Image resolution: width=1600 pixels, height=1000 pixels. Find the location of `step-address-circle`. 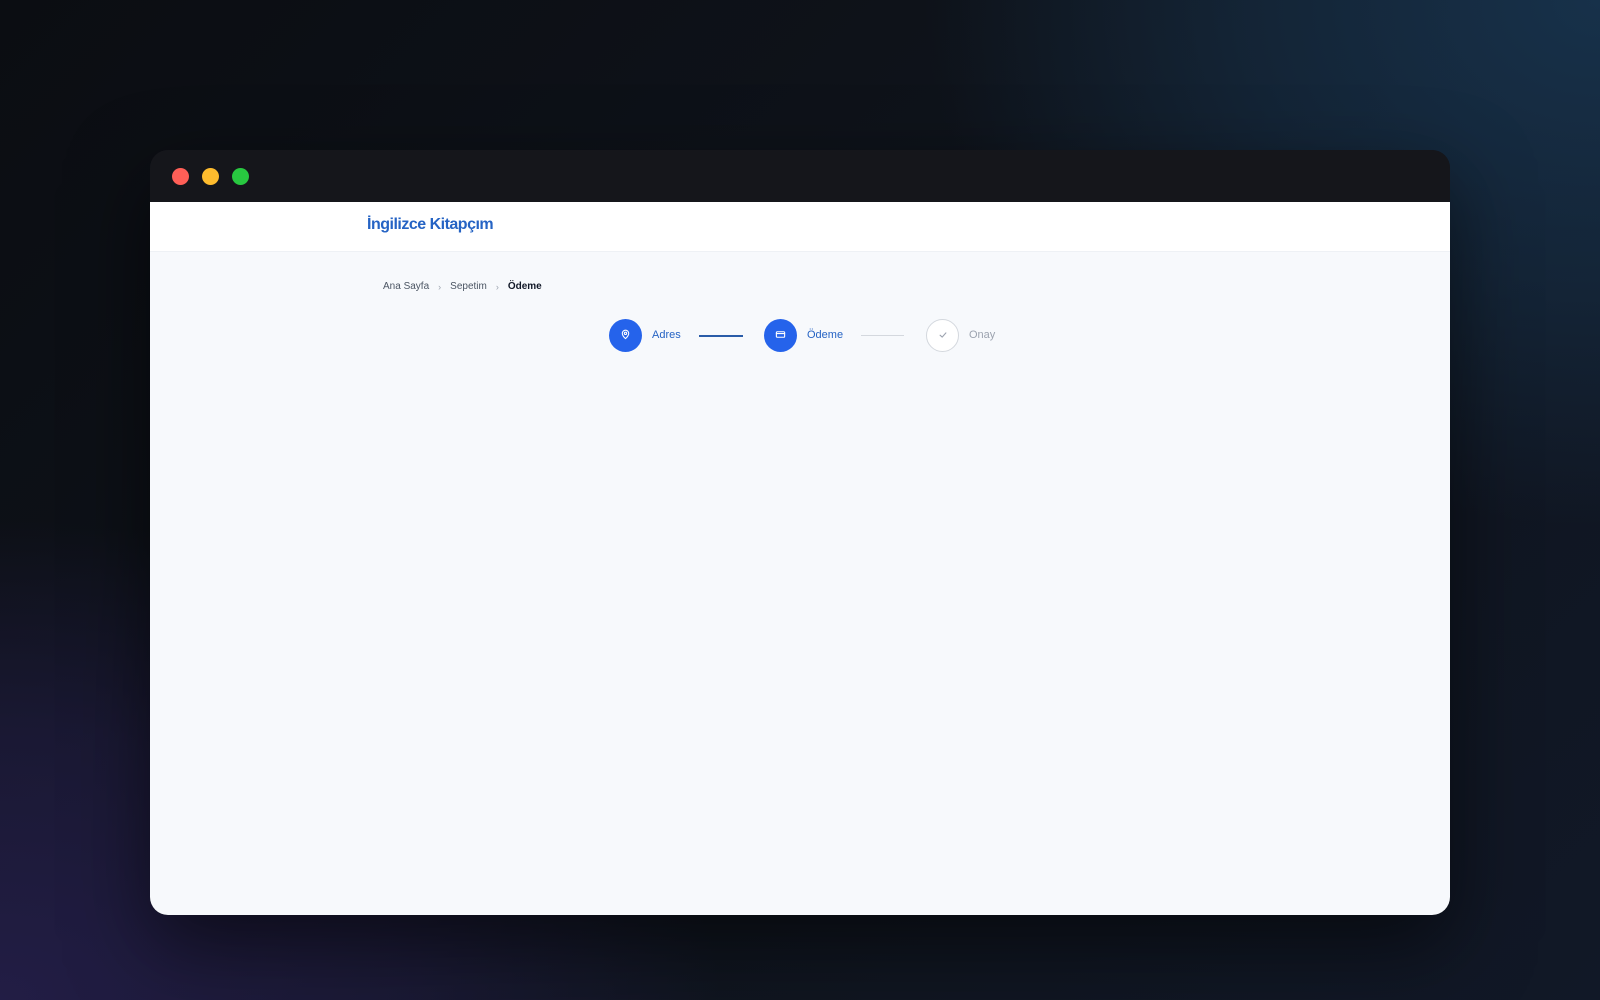

step-address-circle is located at coordinates (625, 335).